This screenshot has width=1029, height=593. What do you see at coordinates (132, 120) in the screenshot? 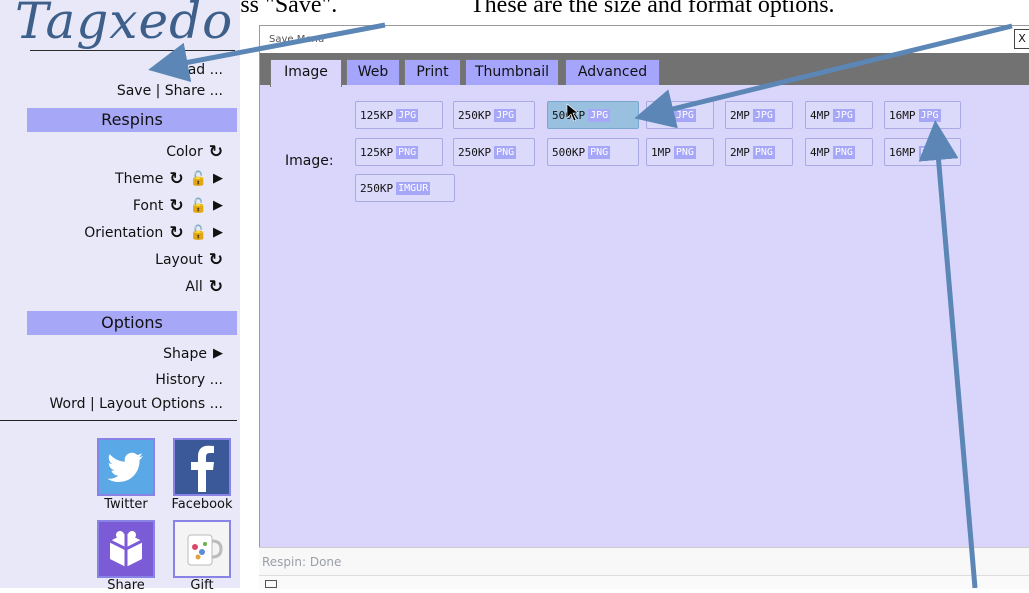
I see `respins-header: Respins` at bounding box center [132, 120].